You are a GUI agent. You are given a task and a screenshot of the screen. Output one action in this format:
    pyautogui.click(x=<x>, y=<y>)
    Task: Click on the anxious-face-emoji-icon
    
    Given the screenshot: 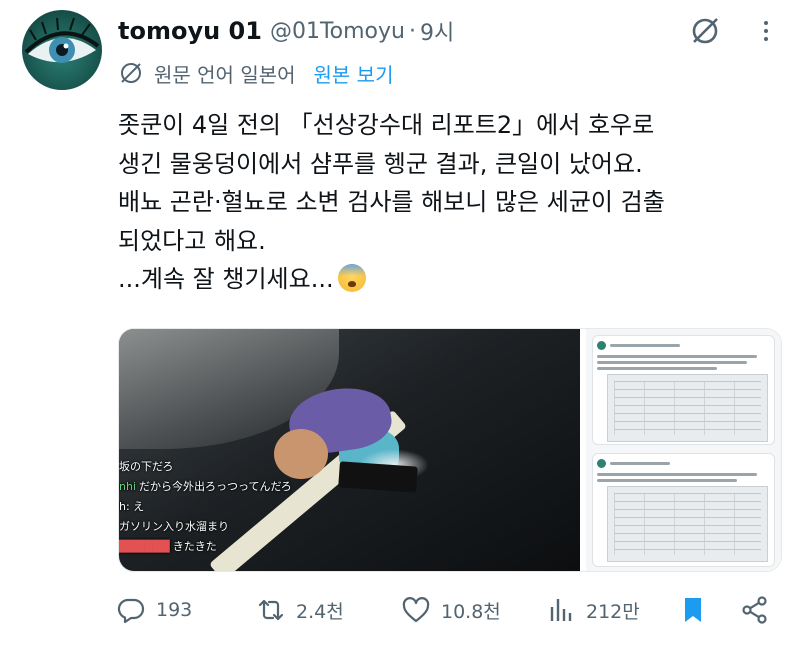 What is the action you would take?
    pyautogui.click(x=351, y=278)
    